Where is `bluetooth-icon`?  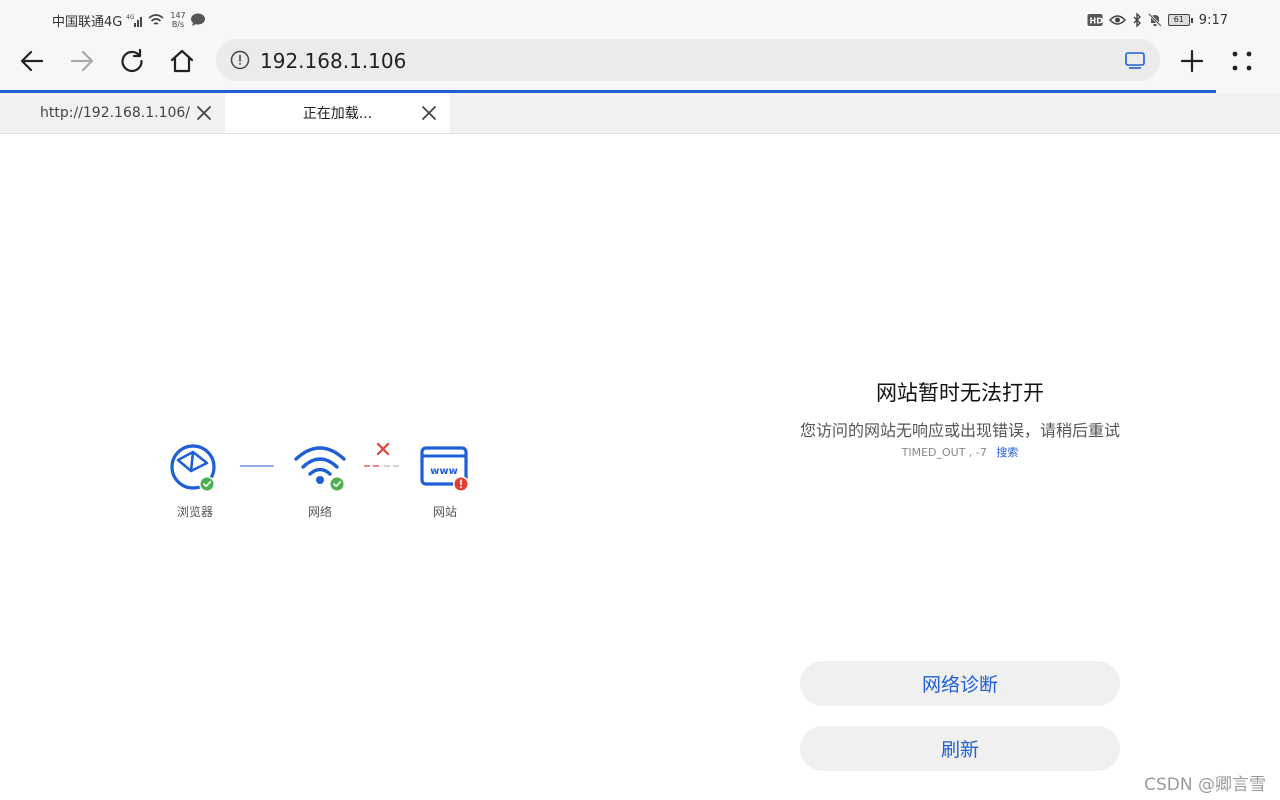 bluetooth-icon is located at coordinates (1137, 20).